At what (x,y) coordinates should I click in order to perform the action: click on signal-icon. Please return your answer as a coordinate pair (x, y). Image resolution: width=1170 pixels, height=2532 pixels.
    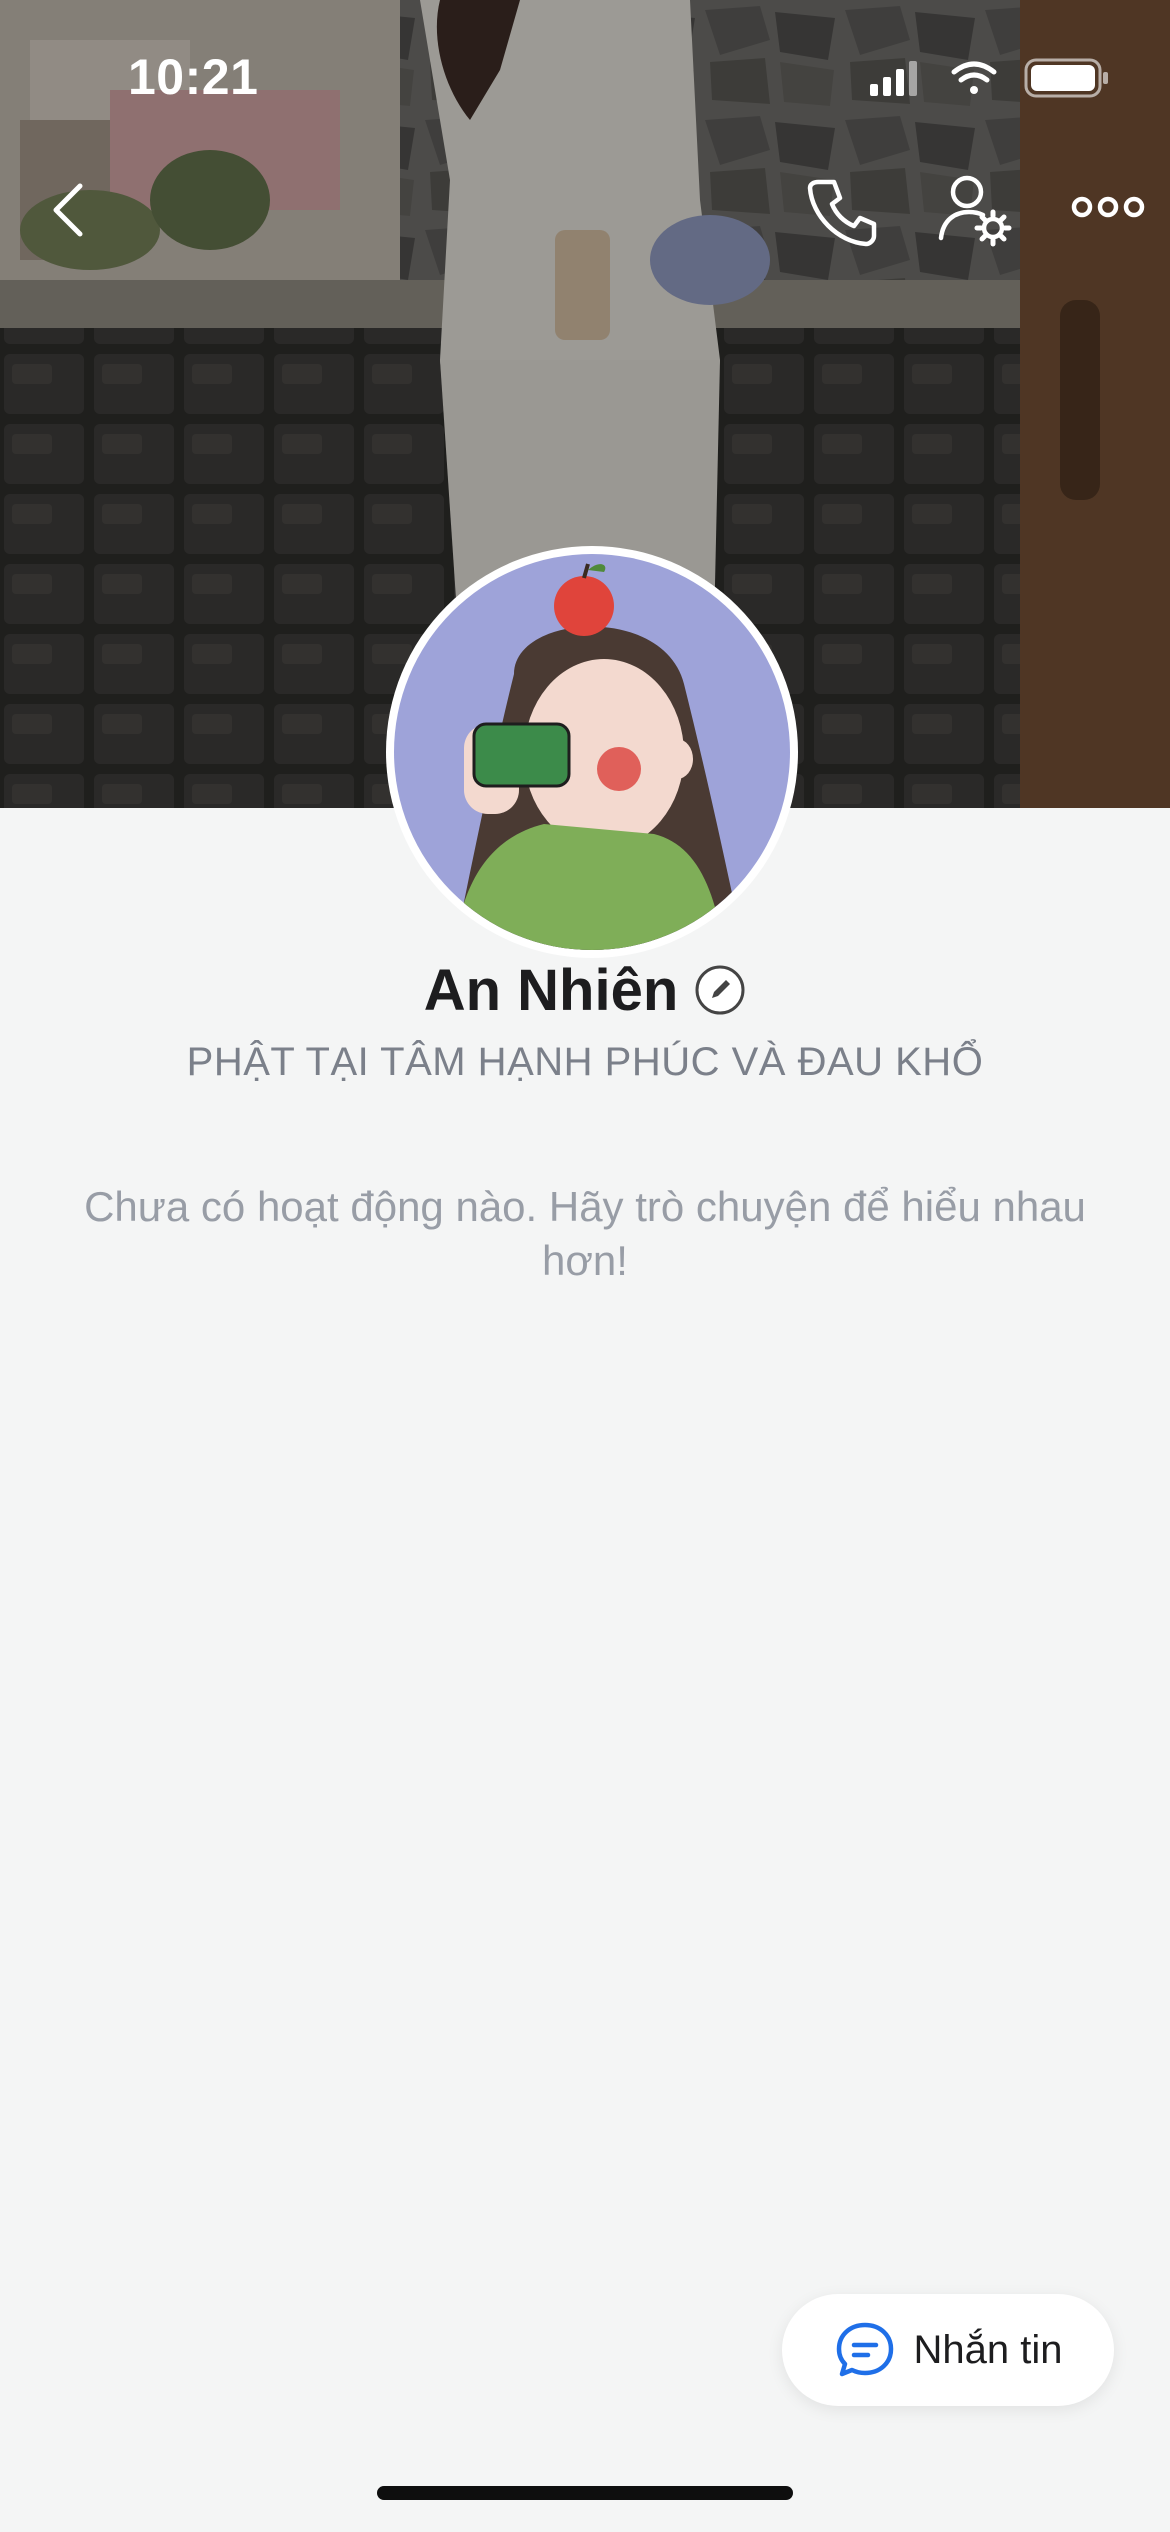
    Looking at the image, I should click on (893, 78).